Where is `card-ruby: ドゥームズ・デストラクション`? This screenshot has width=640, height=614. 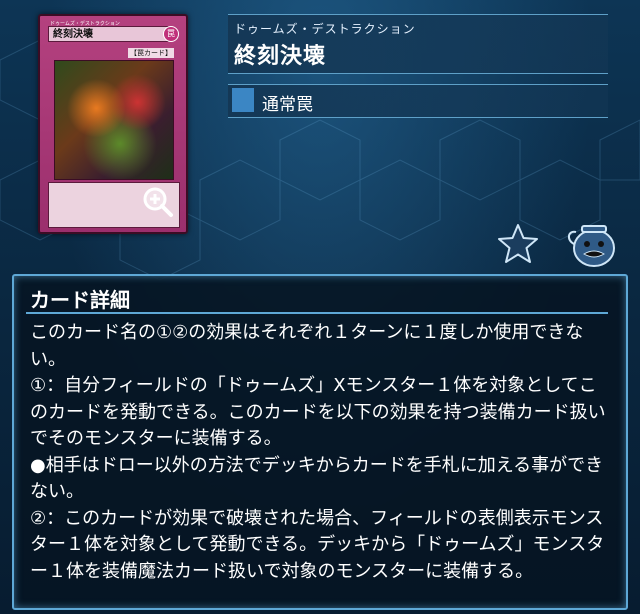 card-ruby: ドゥームズ・デストラクション is located at coordinates (325, 29).